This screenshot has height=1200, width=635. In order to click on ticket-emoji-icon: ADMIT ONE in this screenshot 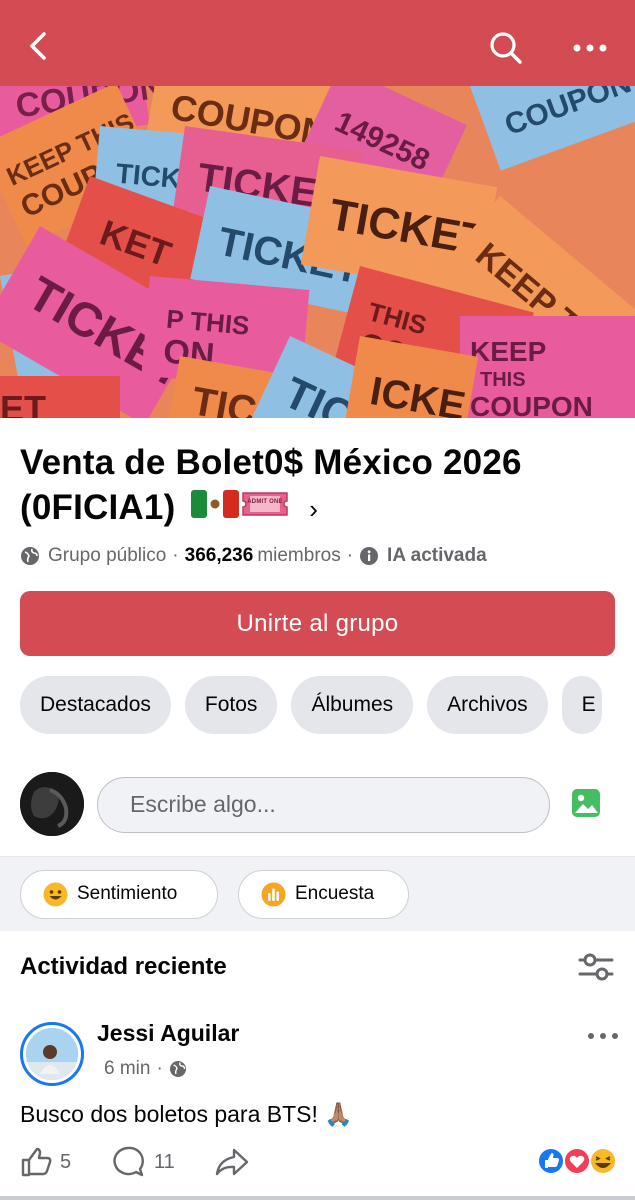, I will do `click(265, 504)`.